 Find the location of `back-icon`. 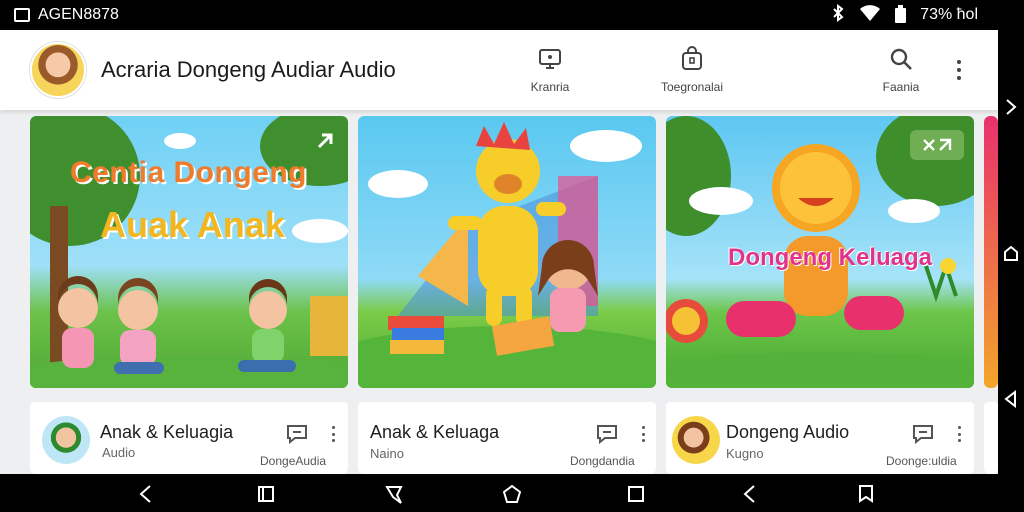

back-icon is located at coordinates (146, 494).